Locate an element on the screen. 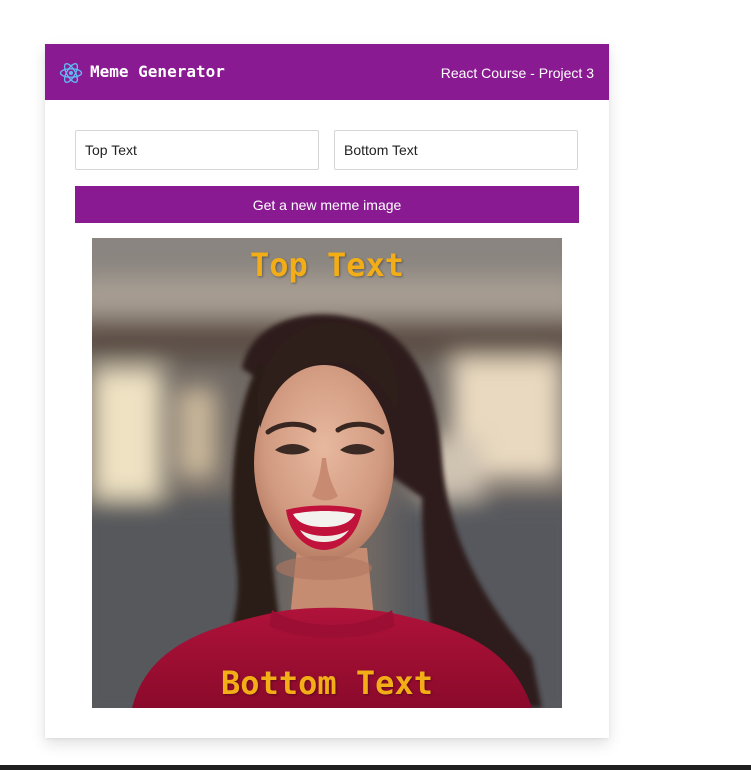 The width and height of the screenshot is (751, 770). meme-bottom-text: Bottom Text is located at coordinates (327, 683).